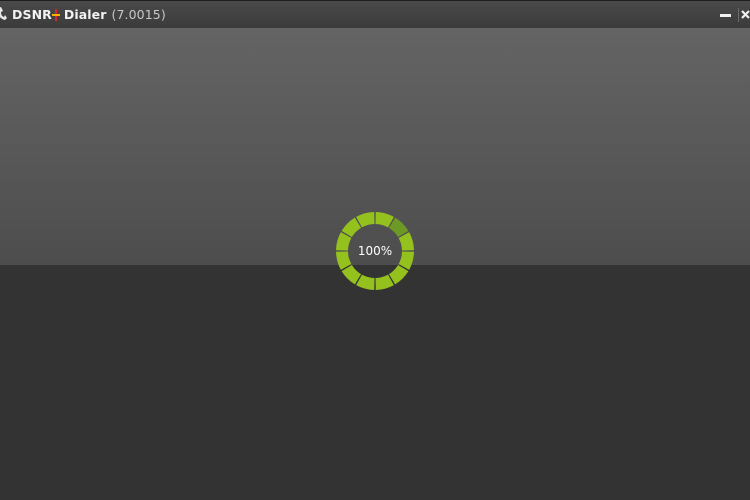 The height and width of the screenshot is (500, 750). What do you see at coordinates (138, 14) in the screenshot?
I see `app-version: (7.0015)` at bounding box center [138, 14].